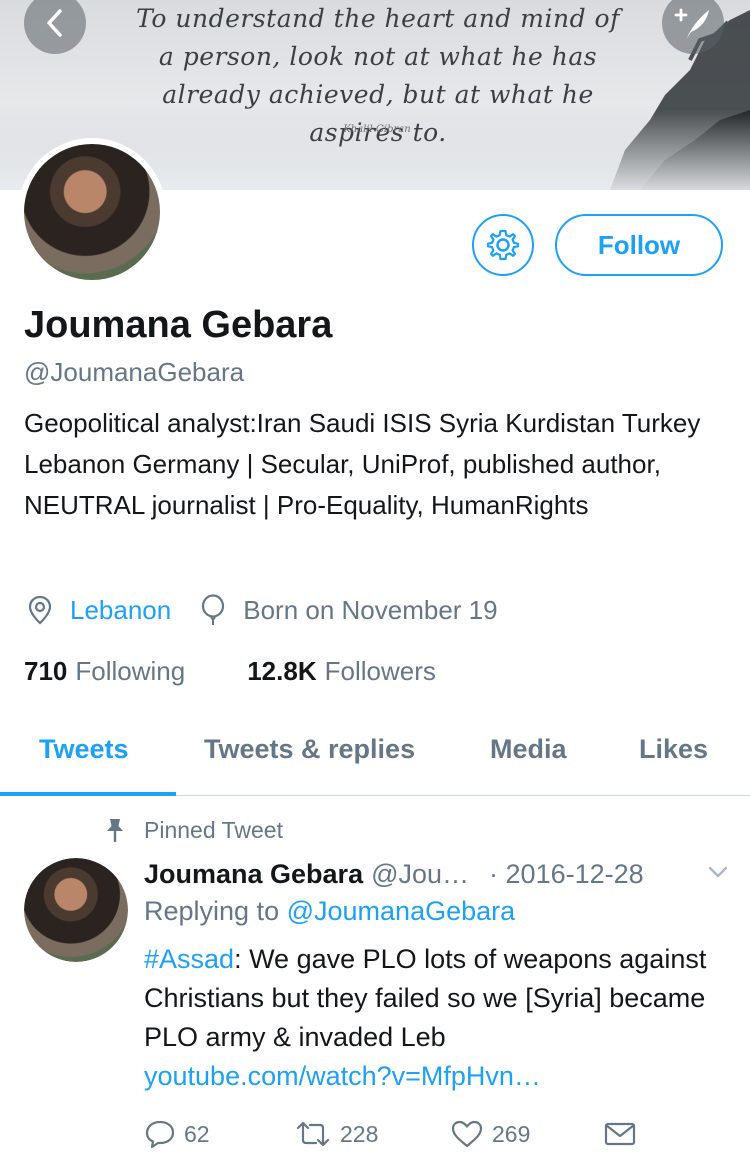 The height and width of the screenshot is (1167, 750). What do you see at coordinates (309, 749) in the screenshot?
I see `tab-tweets-and-replies: Tweets & replies` at bounding box center [309, 749].